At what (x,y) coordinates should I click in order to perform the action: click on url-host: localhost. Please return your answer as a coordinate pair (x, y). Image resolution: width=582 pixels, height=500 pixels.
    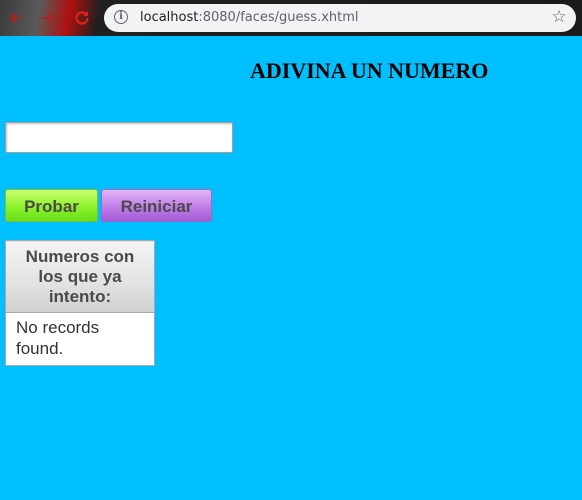
    Looking at the image, I should click on (169, 17).